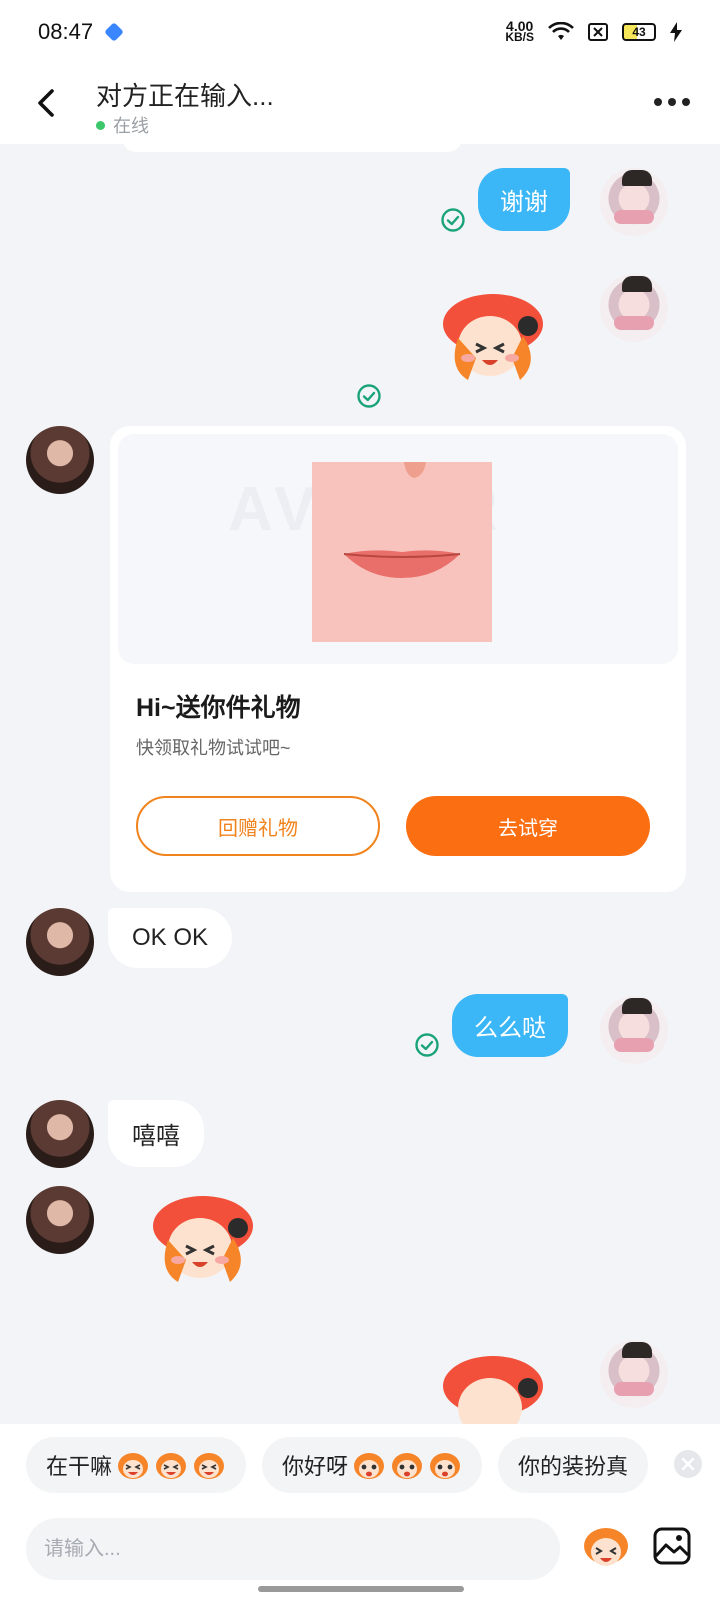 This screenshot has height=1600, width=720. I want to click on gift-preview: AVATAR, so click(398, 549).